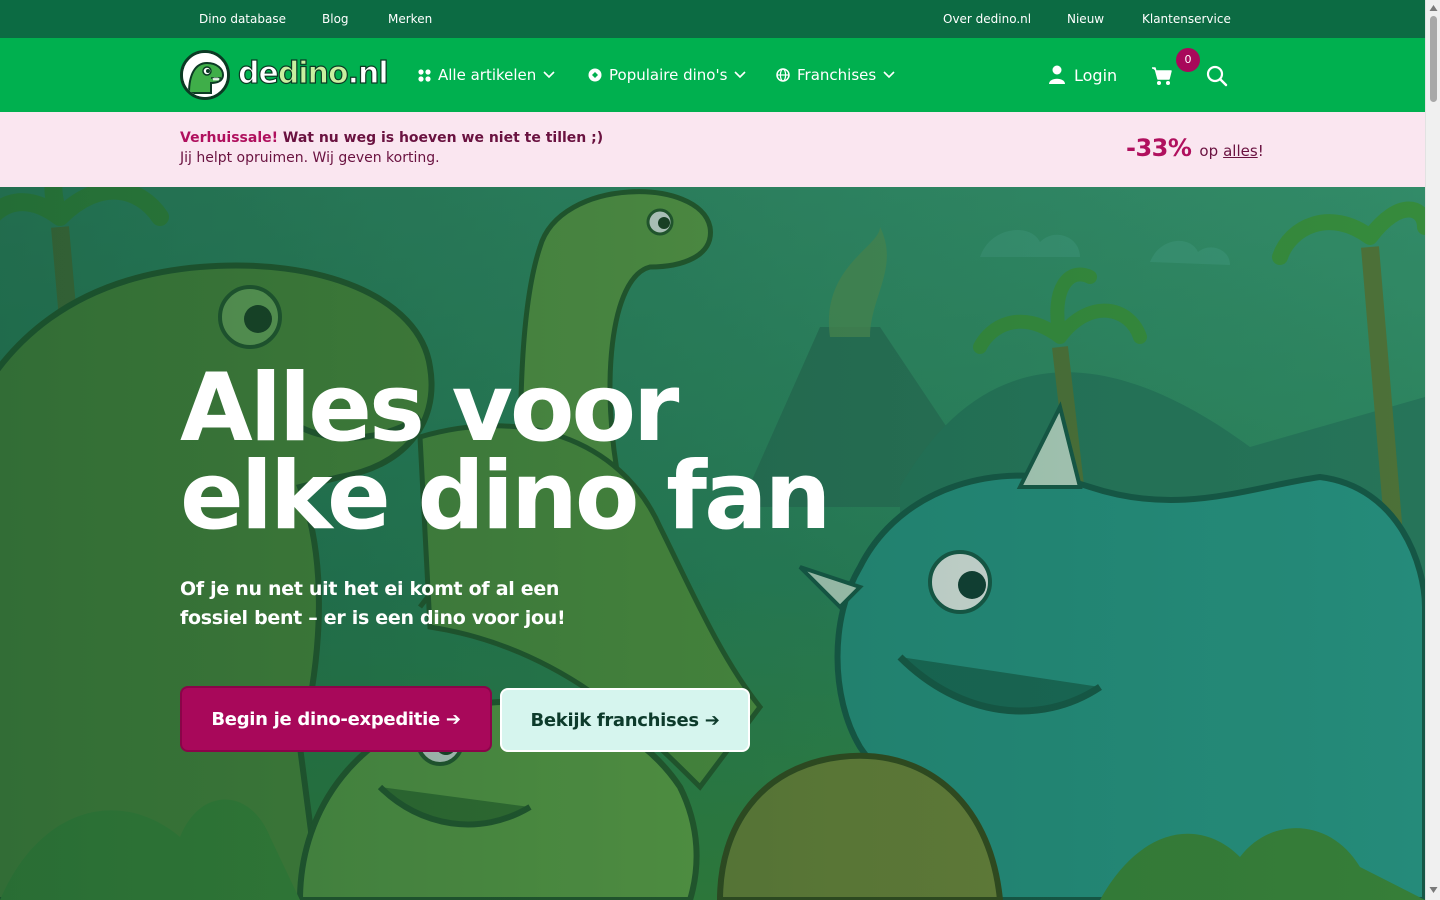  Describe the element at coordinates (783, 75) in the screenshot. I see `globe-icon` at that location.